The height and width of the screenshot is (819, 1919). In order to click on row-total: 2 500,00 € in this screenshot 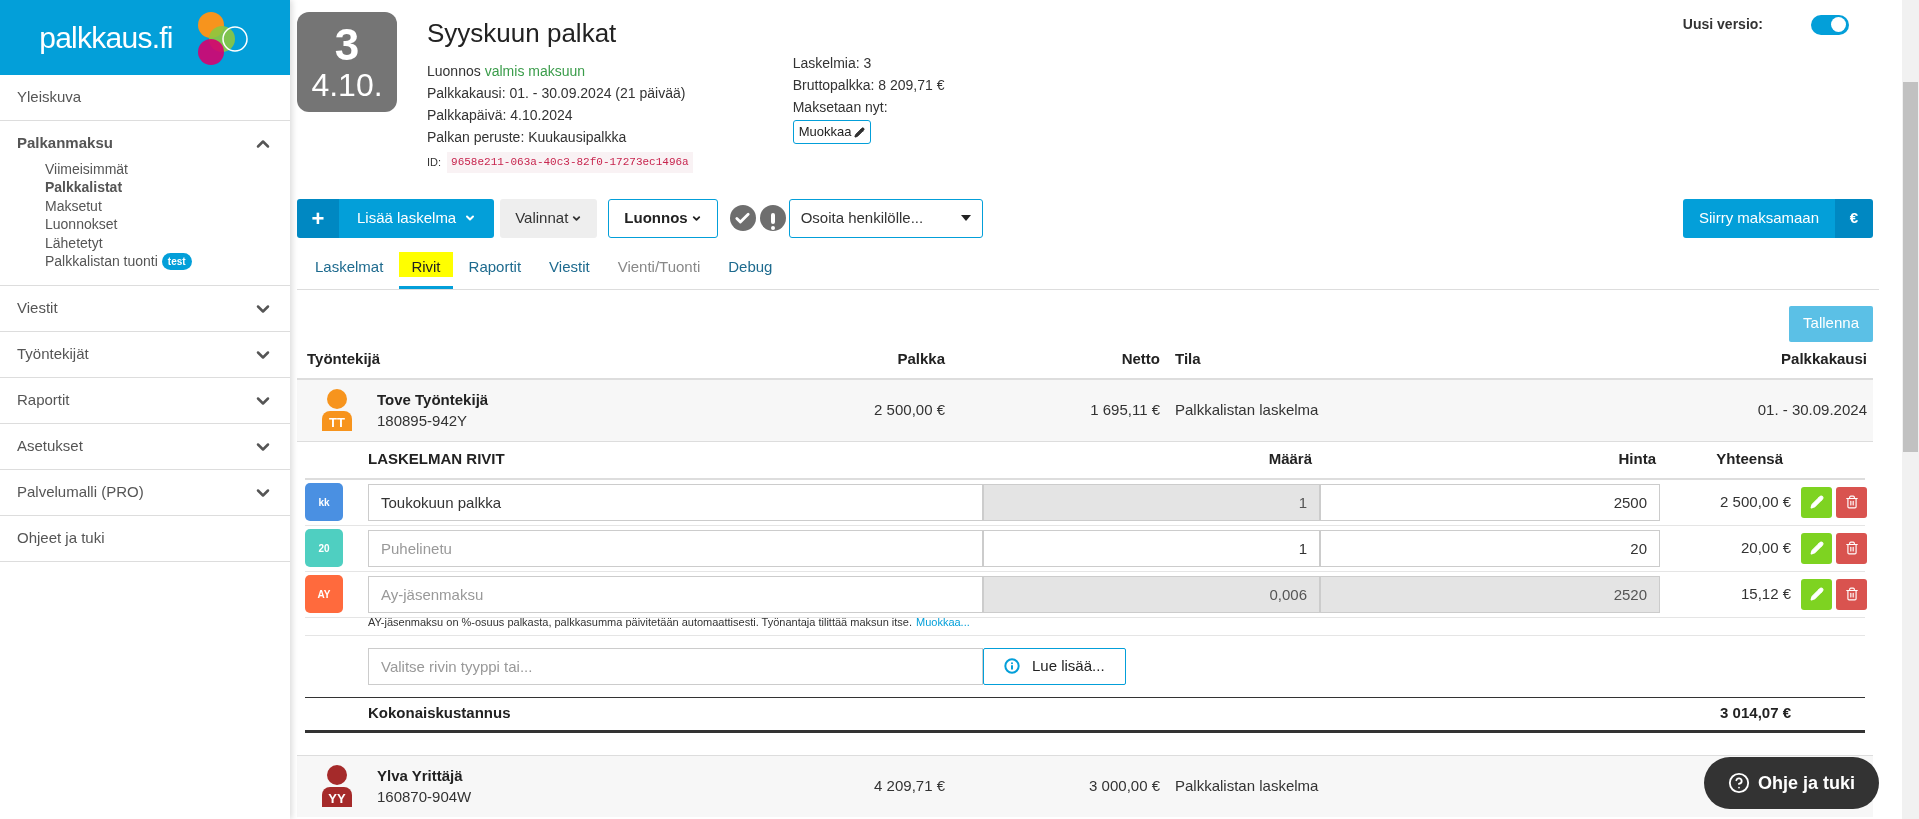, I will do `click(1755, 501)`.